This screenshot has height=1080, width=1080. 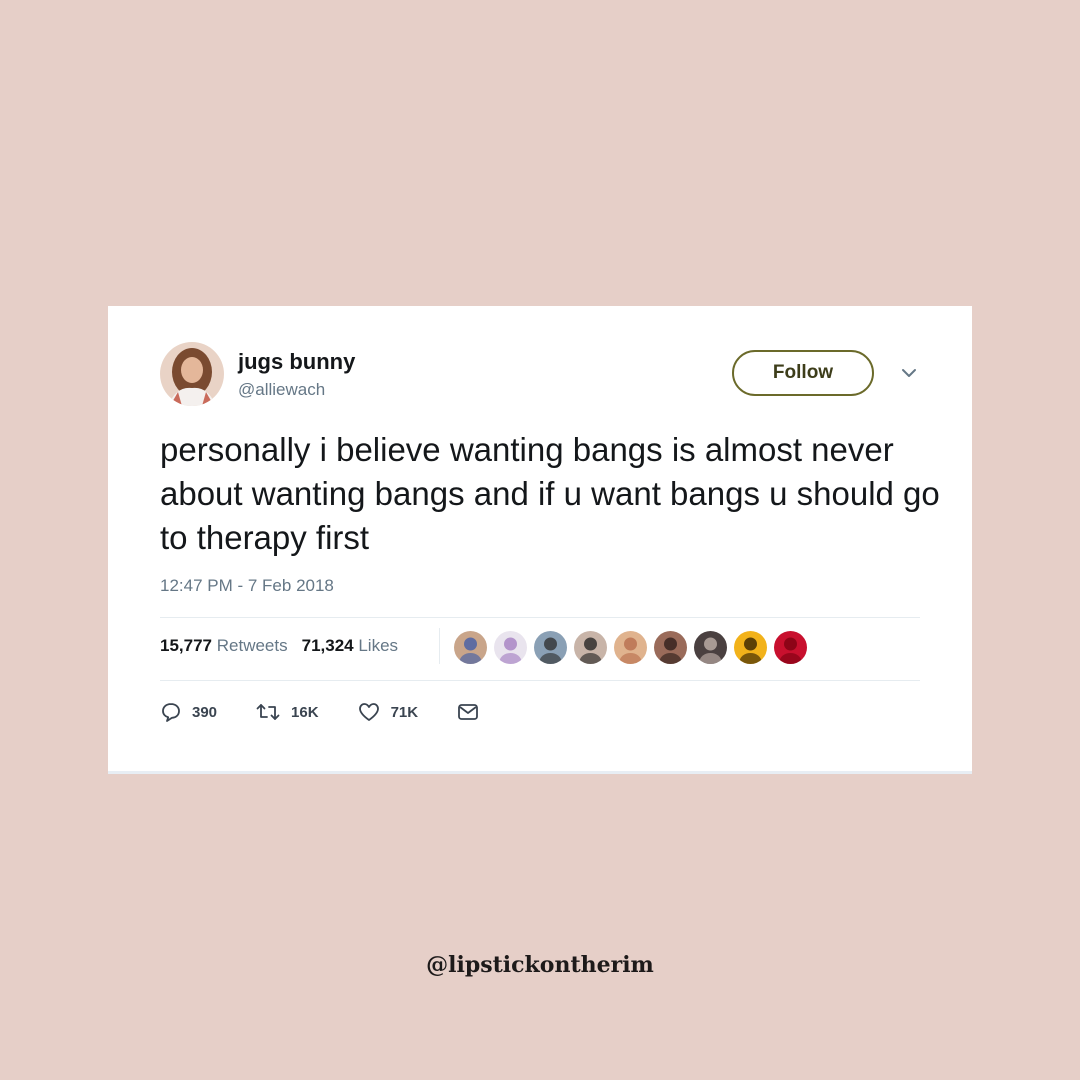 What do you see at coordinates (540, 617) in the screenshot?
I see `divider-top` at bounding box center [540, 617].